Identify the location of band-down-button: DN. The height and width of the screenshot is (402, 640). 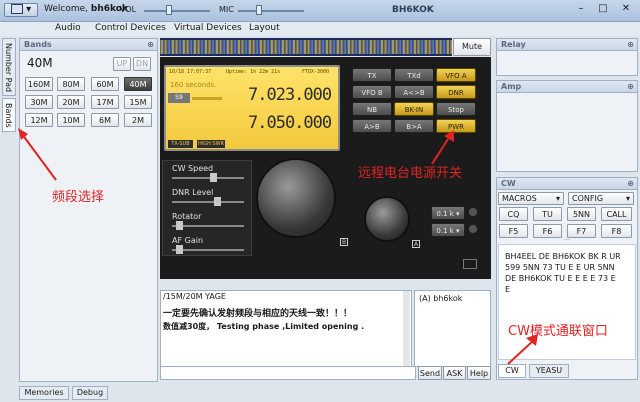
(142, 64).